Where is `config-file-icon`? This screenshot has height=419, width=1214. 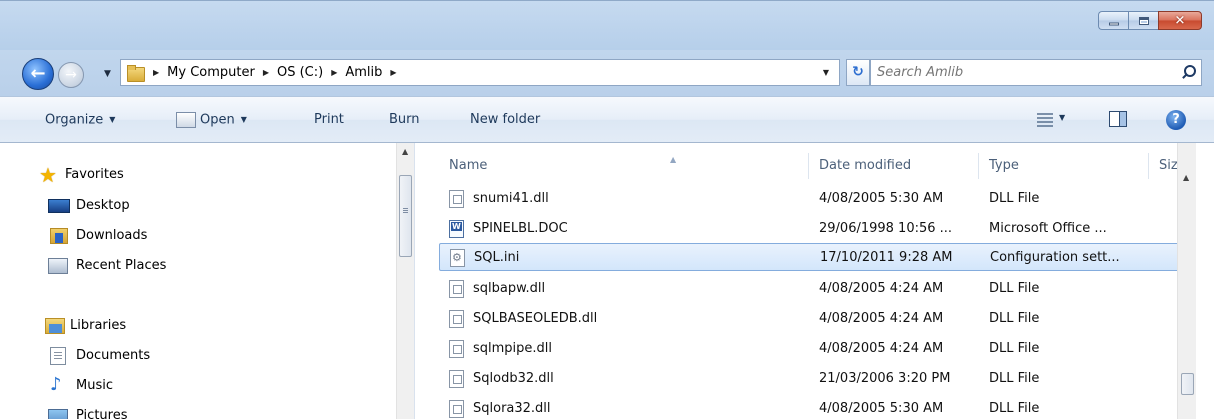
config-file-icon is located at coordinates (457, 258).